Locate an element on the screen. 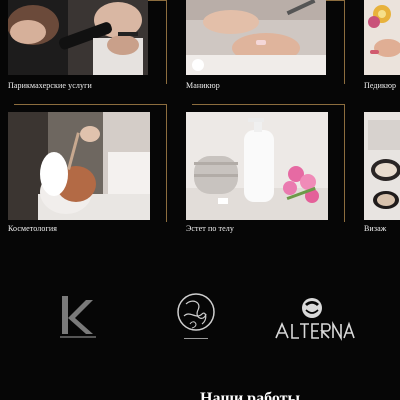 The width and height of the screenshot is (400, 400). service-label: Косметология is located at coordinates (33, 228).